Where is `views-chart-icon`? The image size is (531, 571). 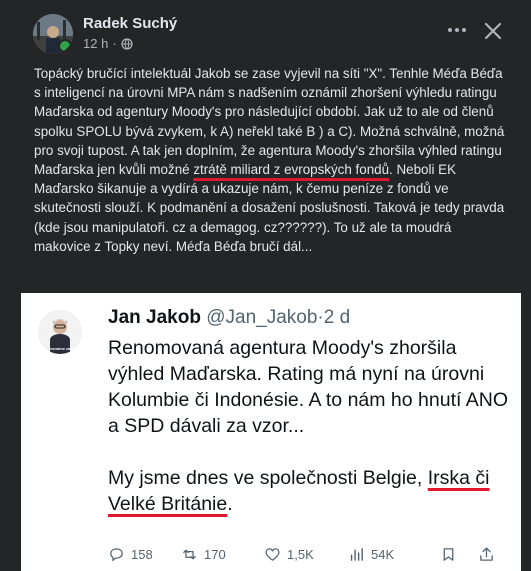 views-chart-icon is located at coordinates (356, 554).